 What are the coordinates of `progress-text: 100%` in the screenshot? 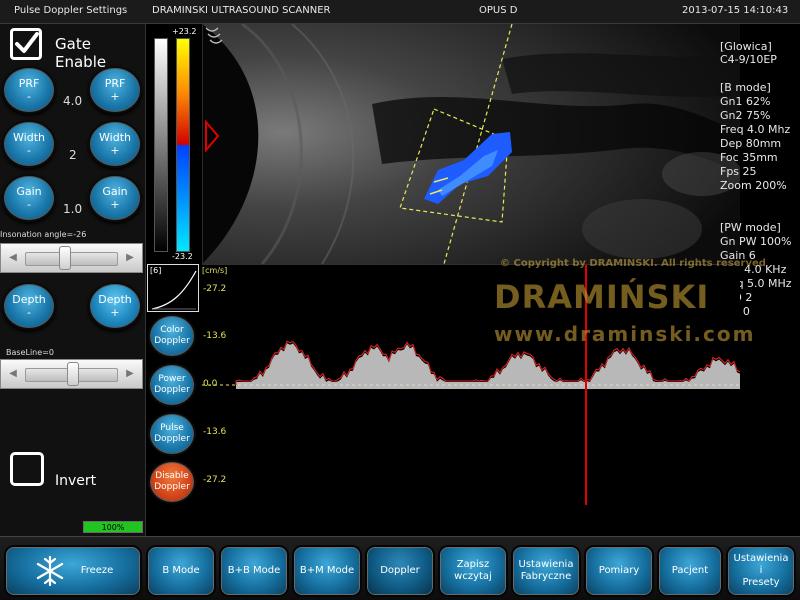 It's located at (113, 527).